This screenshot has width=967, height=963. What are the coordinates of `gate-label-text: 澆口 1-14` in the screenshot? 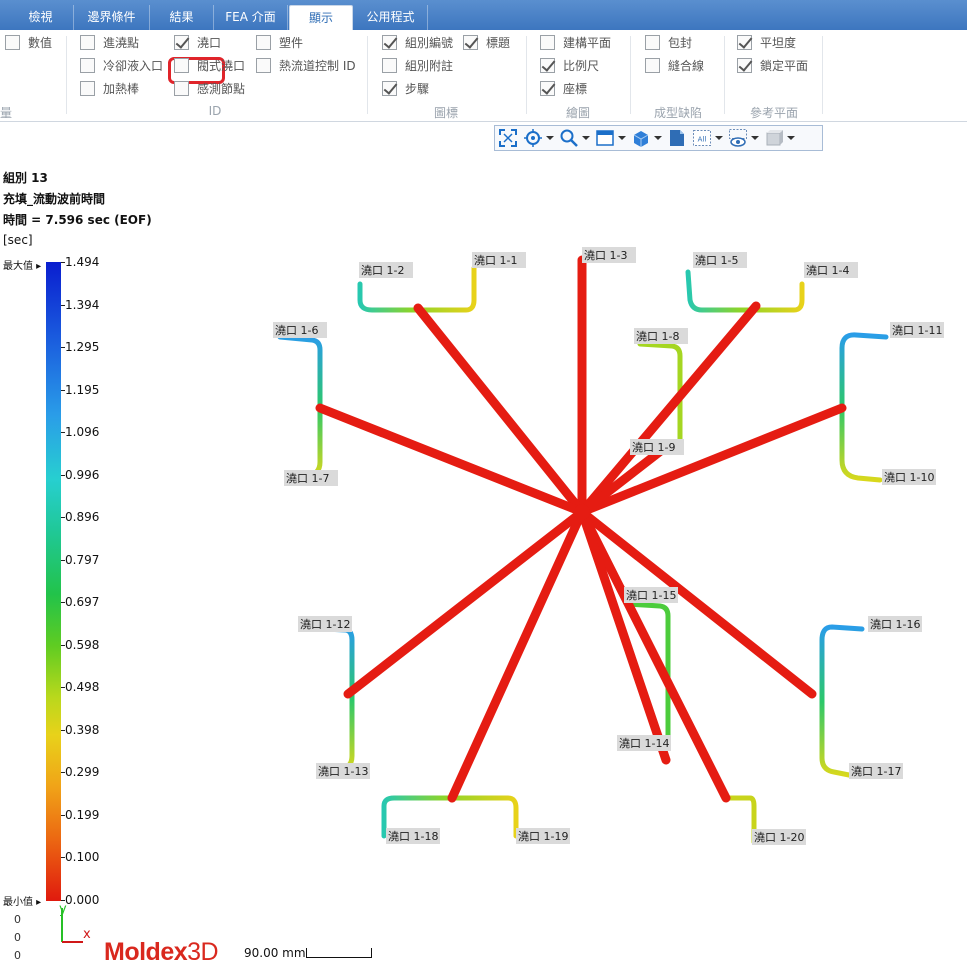 It's located at (644, 743).